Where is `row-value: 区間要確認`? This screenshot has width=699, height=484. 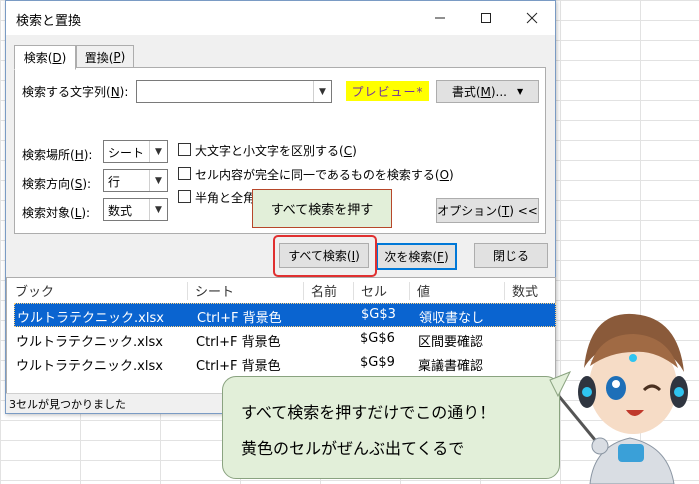
row-value: 区間要確認 is located at coordinates (451, 342).